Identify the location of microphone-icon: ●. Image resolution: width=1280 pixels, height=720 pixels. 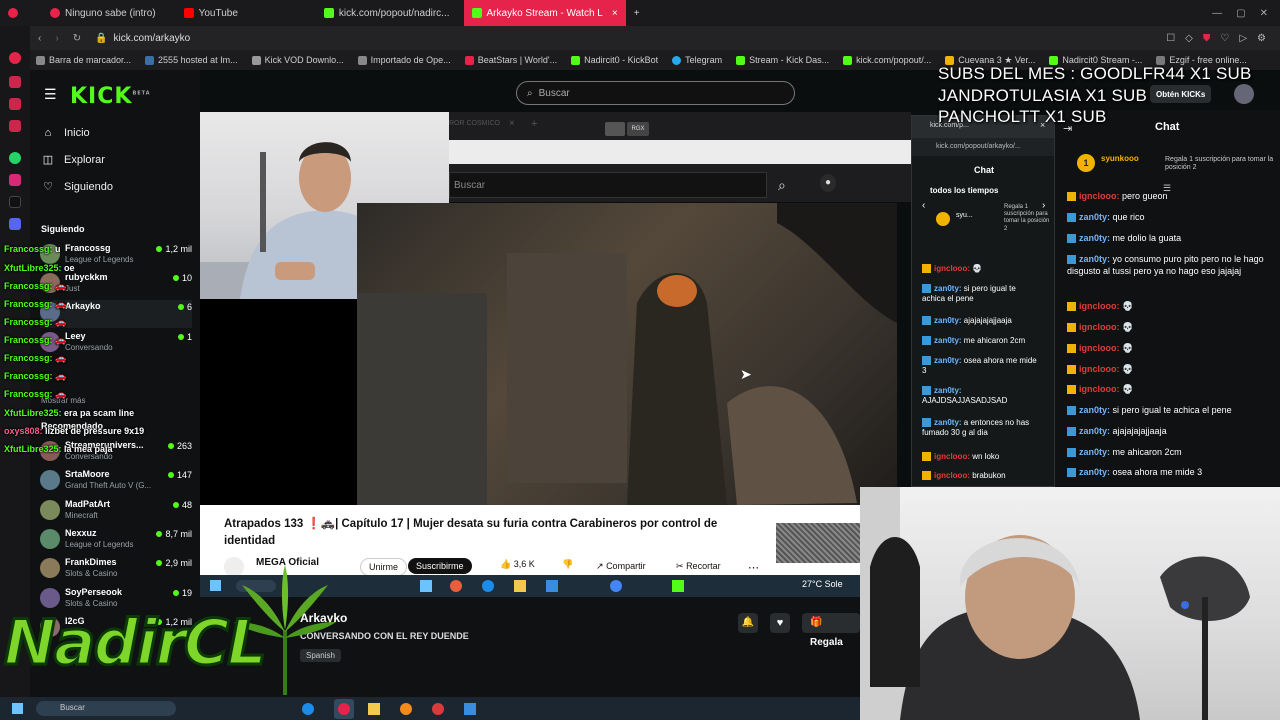
(828, 183).